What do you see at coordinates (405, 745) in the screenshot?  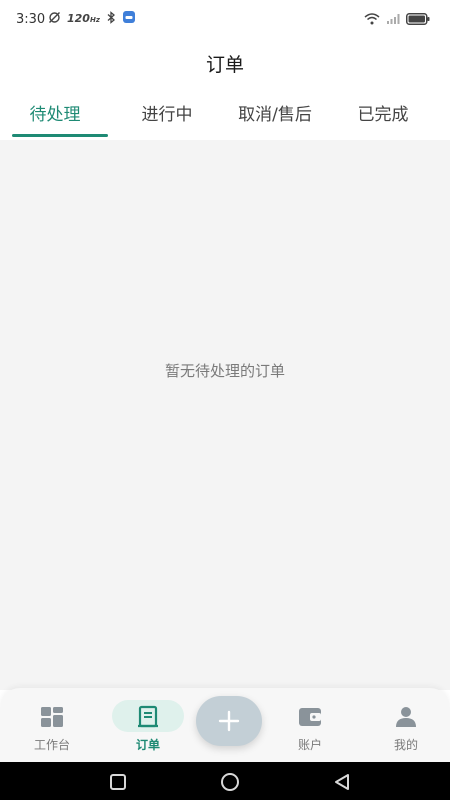 I see `nav-label-mine: 我的` at bounding box center [405, 745].